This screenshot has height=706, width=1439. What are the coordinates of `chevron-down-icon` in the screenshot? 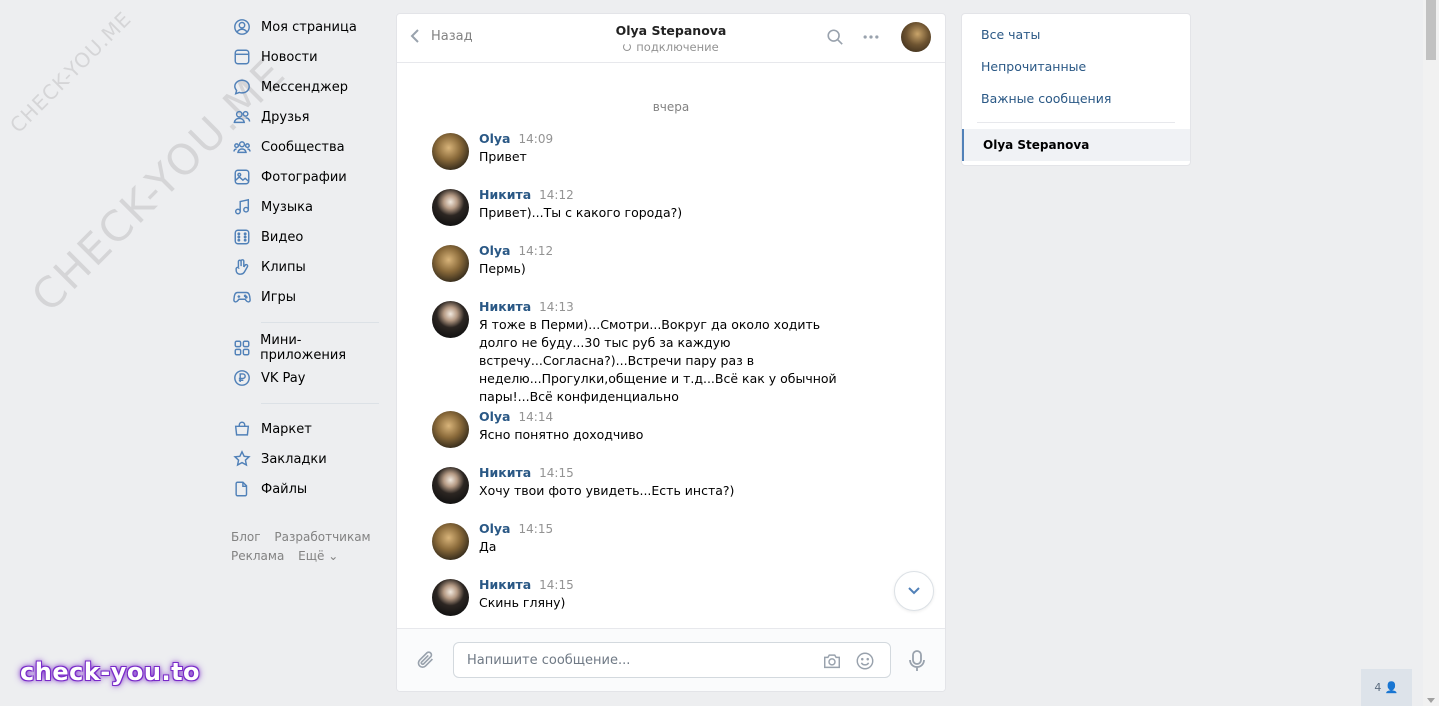 It's located at (914, 591).